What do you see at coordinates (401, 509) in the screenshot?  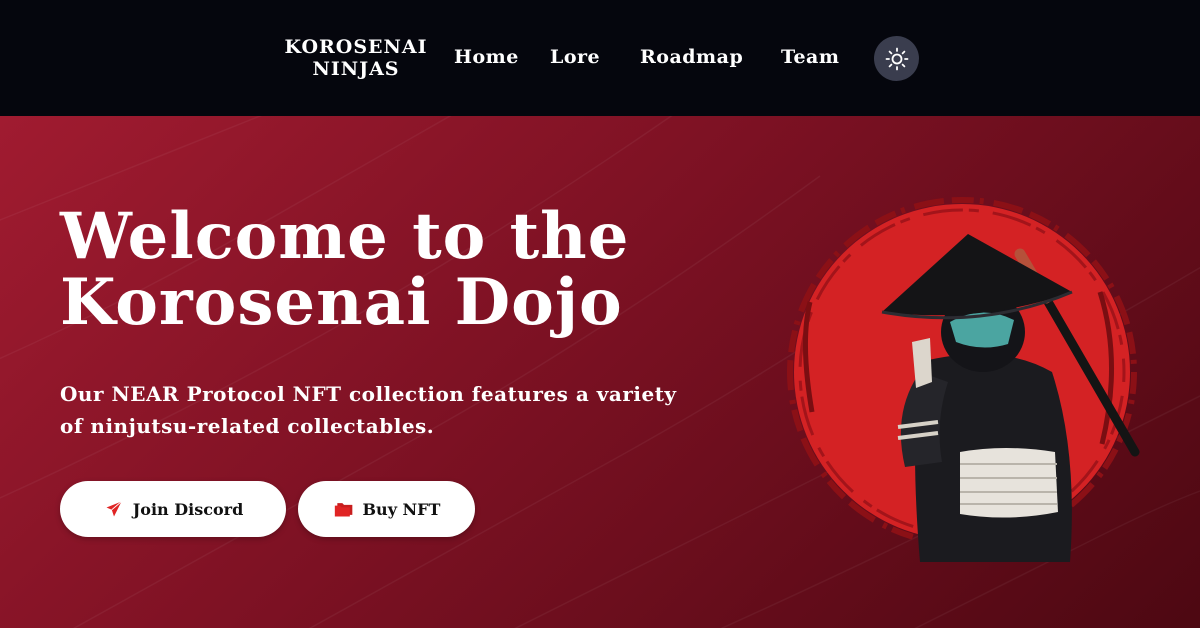 I see `buy-nft-label: Buy NFT` at bounding box center [401, 509].